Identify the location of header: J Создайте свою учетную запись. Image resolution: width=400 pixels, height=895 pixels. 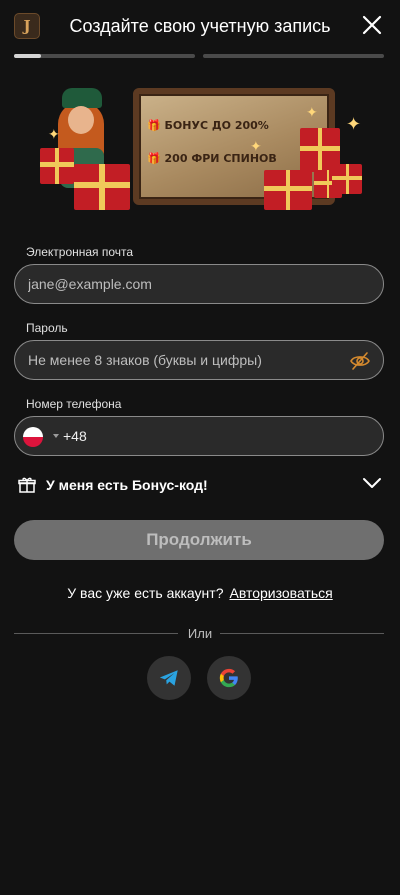
(200, 26).